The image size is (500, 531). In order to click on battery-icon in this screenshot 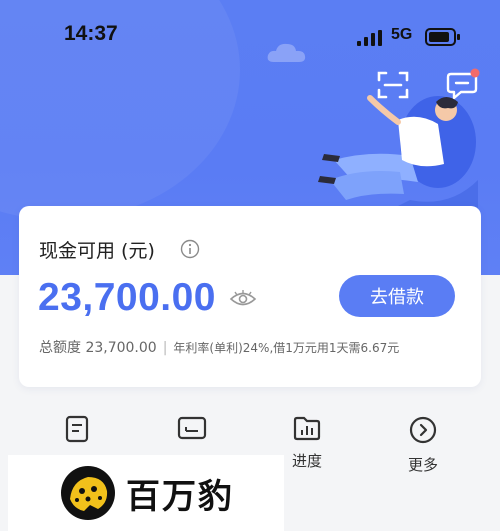, I will do `click(442, 37)`.